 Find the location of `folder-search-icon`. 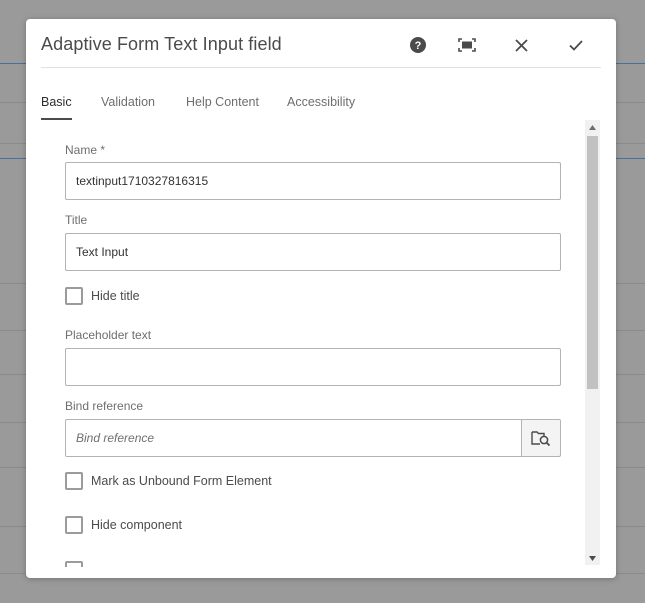

folder-search-icon is located at coordinates (541, 438).